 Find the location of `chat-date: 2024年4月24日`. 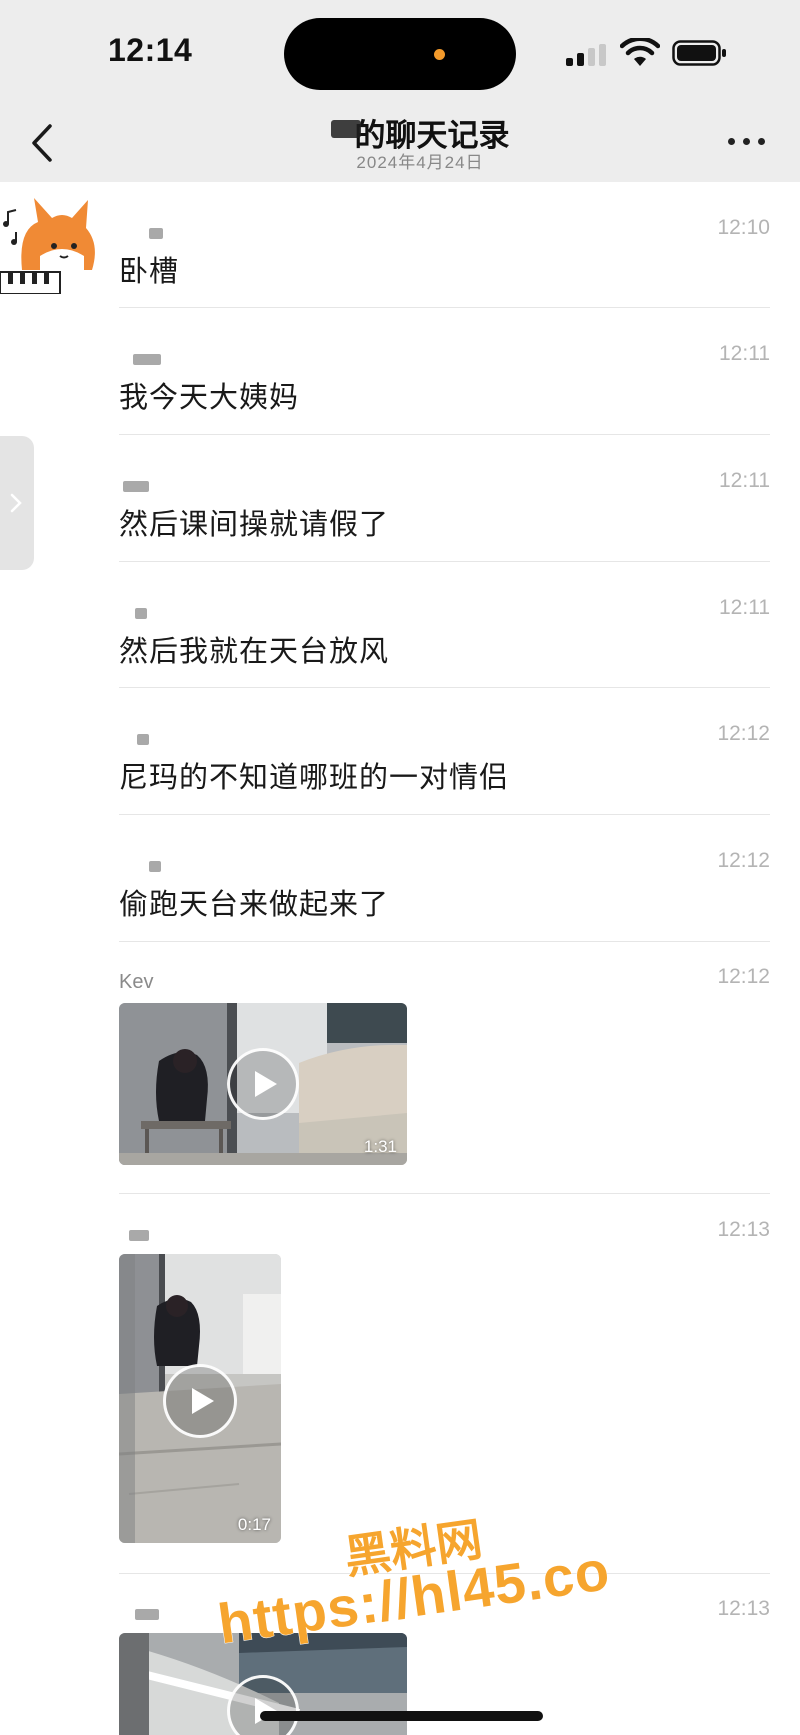

chat-date: 2024年4月24日 is located at coordinates (420, 162).